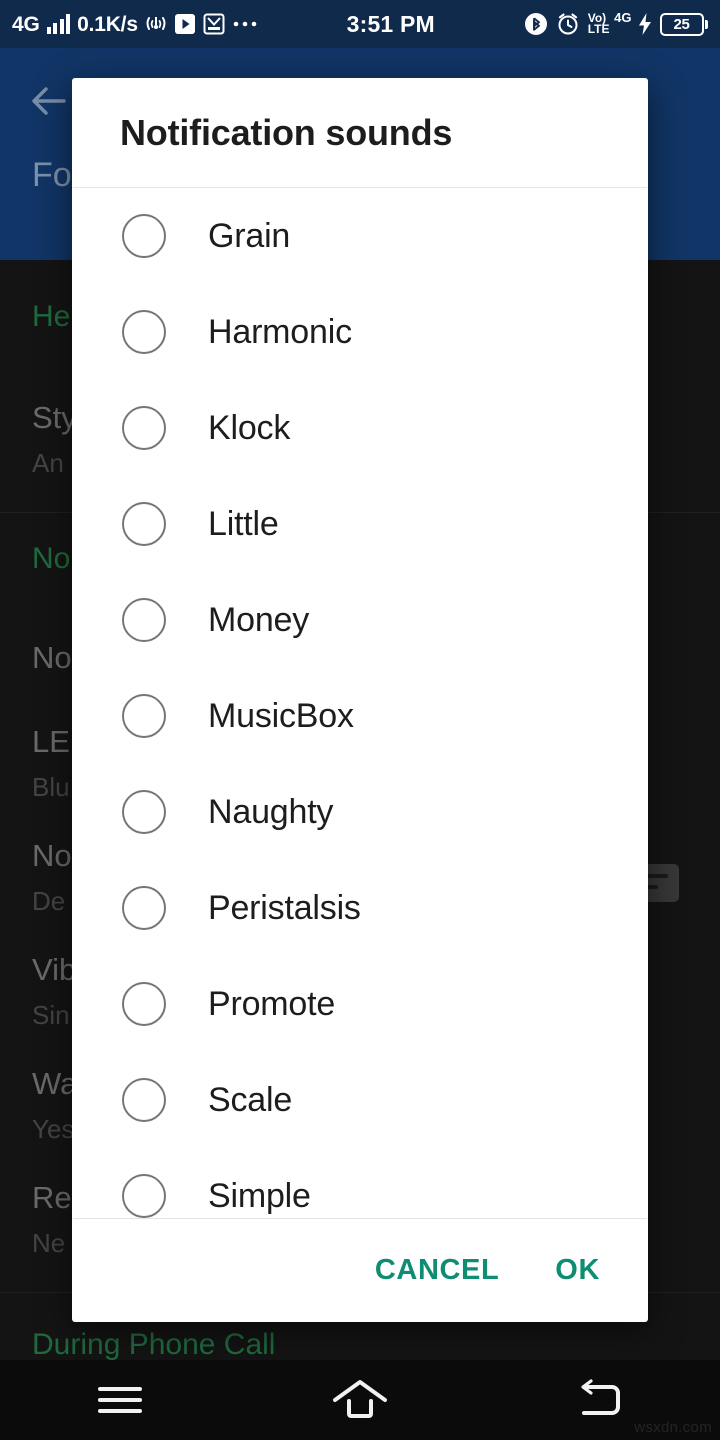  Describe the element at coordinates (107, 24) in the screenshot. I see `data-rate-label: 0.1K/s` at that location.